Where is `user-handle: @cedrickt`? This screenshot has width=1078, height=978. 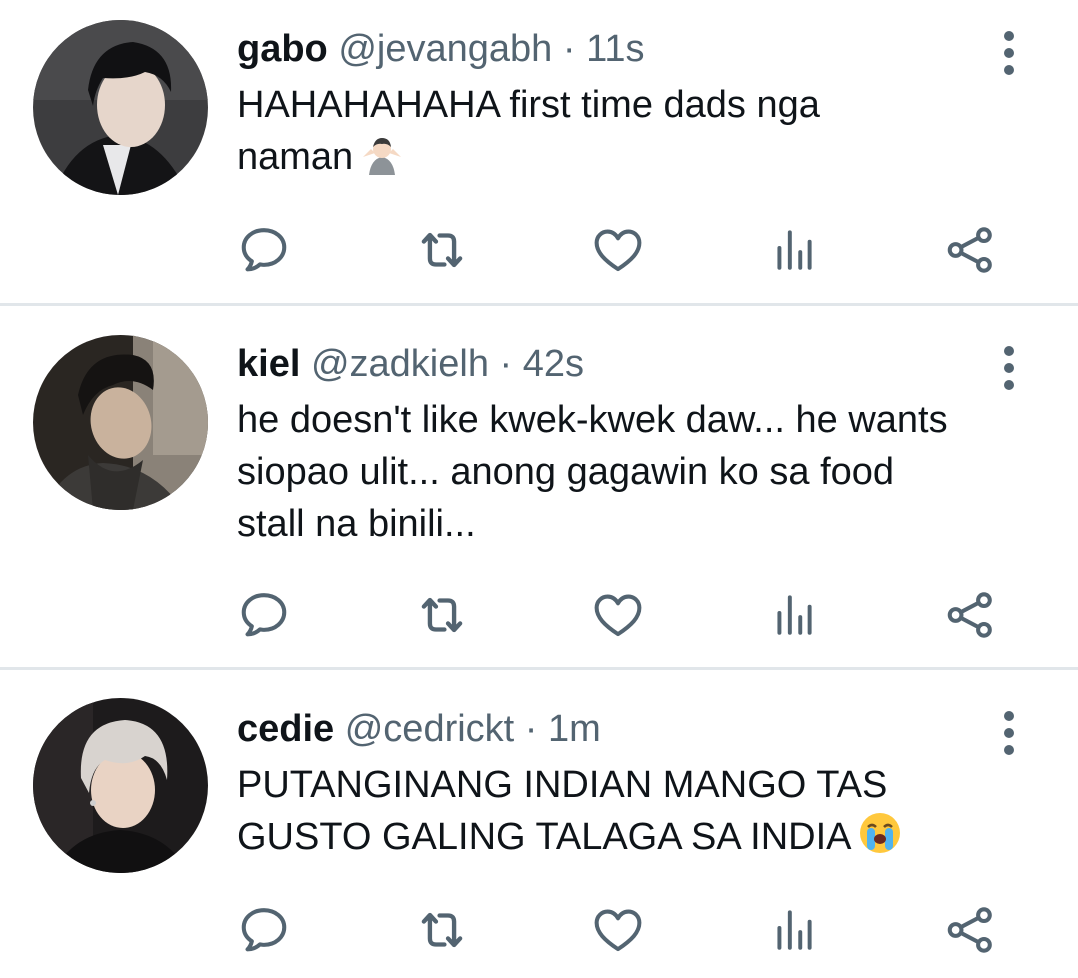 user-handle: @cedrickt is located at coordinates (430, 729).